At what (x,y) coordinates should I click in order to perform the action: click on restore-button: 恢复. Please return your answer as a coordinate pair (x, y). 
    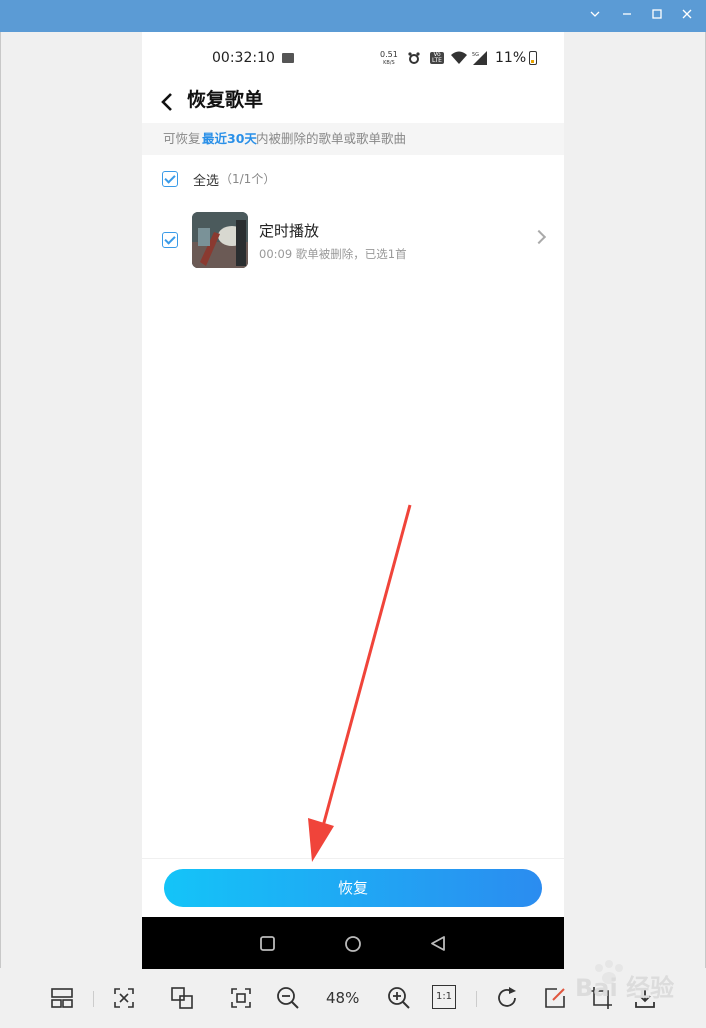
    Looking at the image, I should click on (353, 888).